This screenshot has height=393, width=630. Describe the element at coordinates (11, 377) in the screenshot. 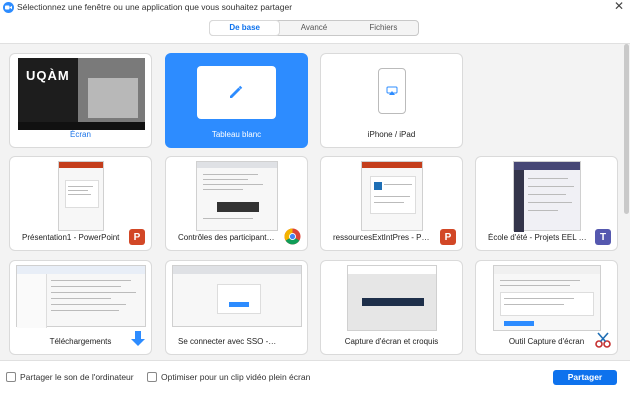

I see `share-sound-checkbox` at that location.